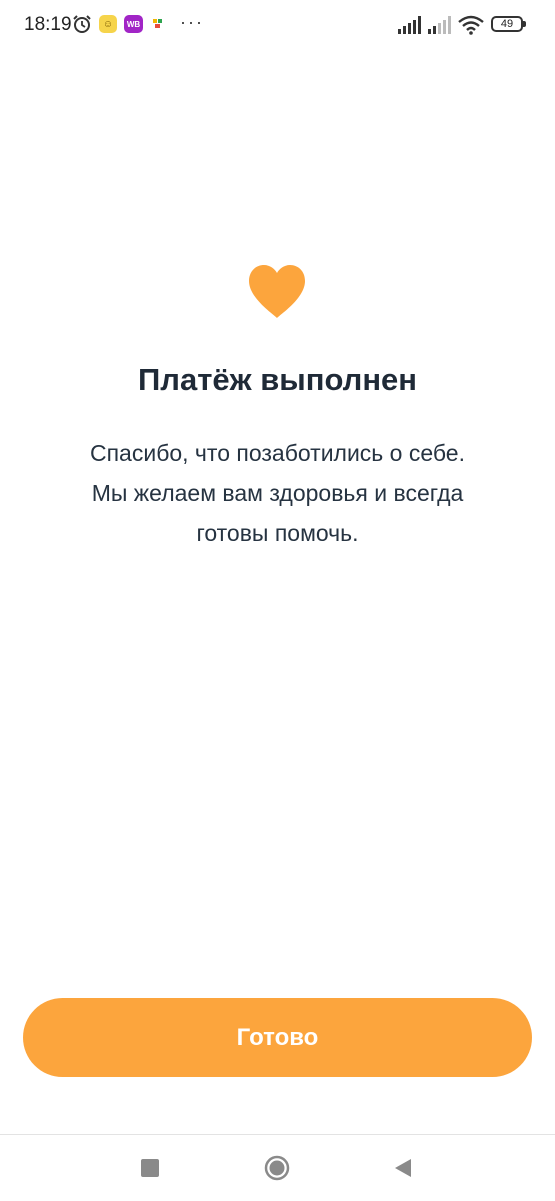 This screenshot has height=1201, width=555. I want to click on more-notifications-indicator: ···, so click(192, 22).